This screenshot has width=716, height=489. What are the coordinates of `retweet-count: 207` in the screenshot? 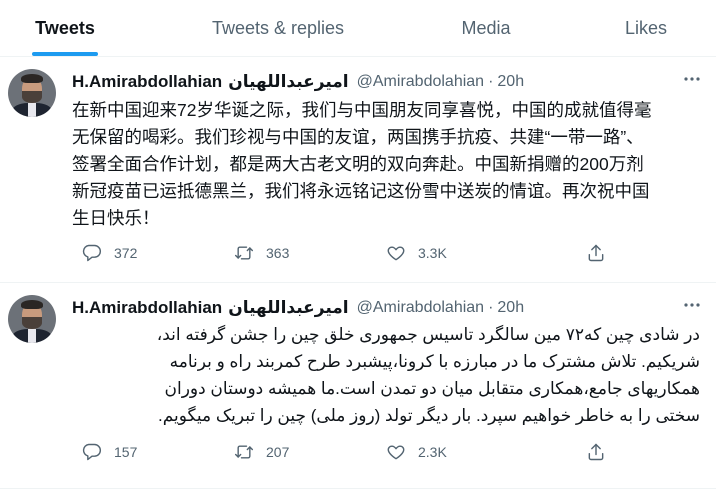 It's located at (278, 452).